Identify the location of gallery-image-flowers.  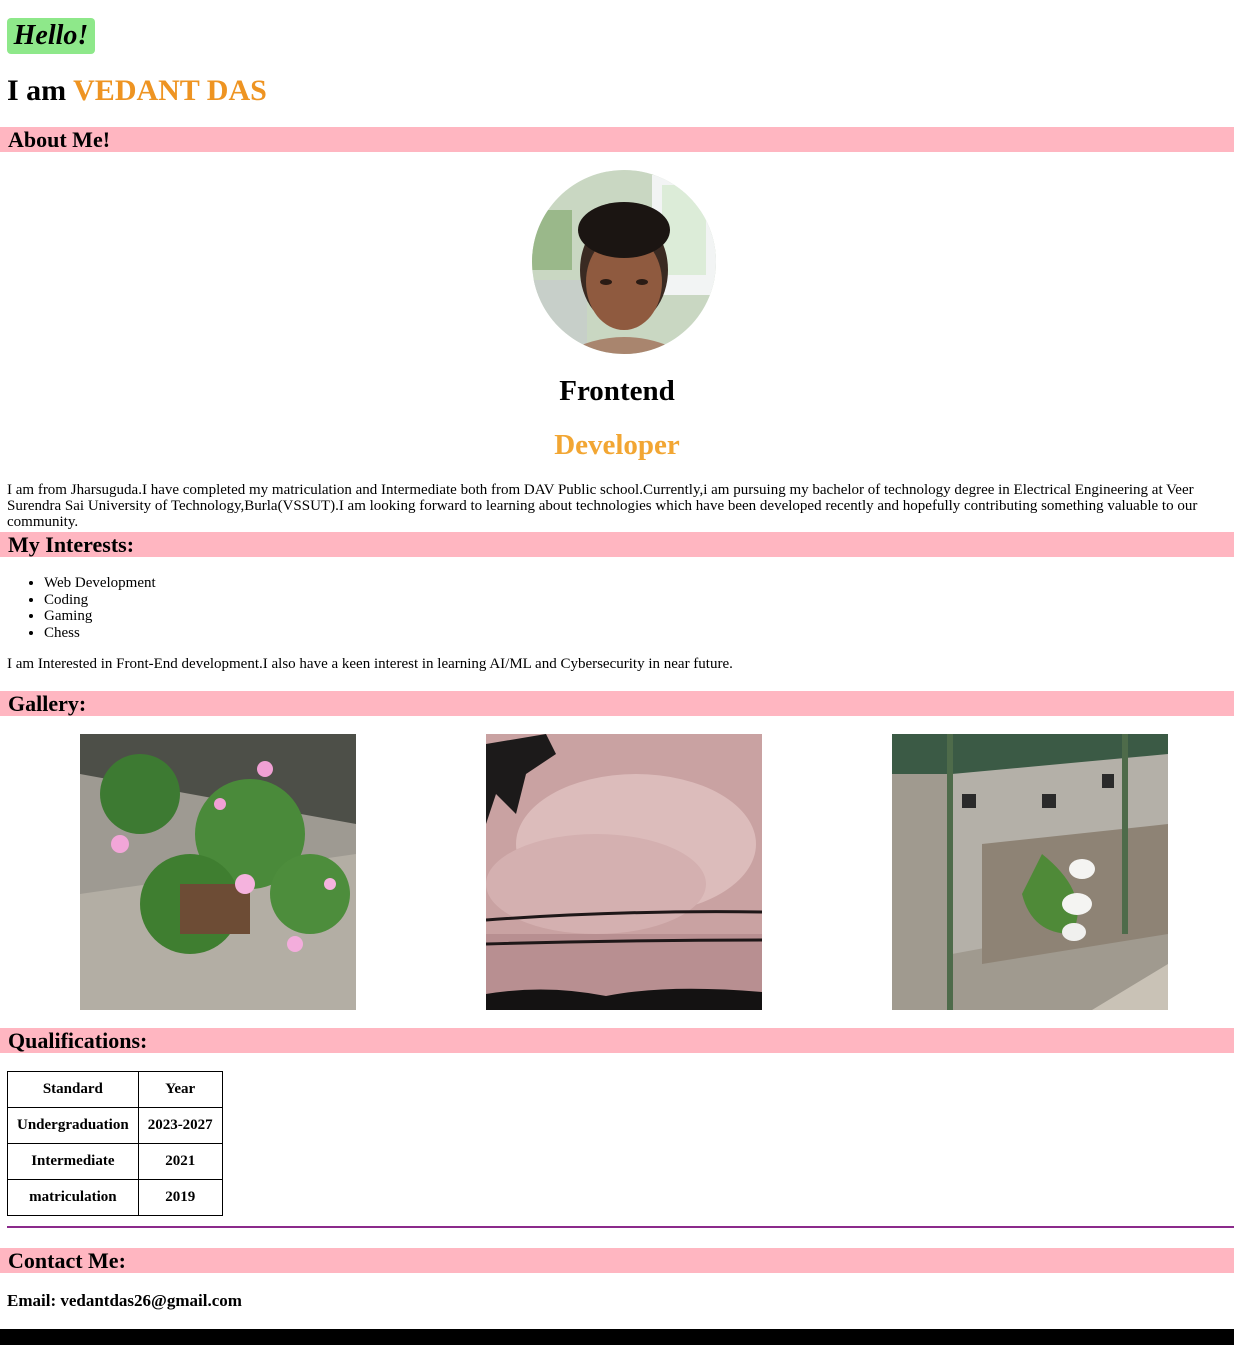
(218, 872).